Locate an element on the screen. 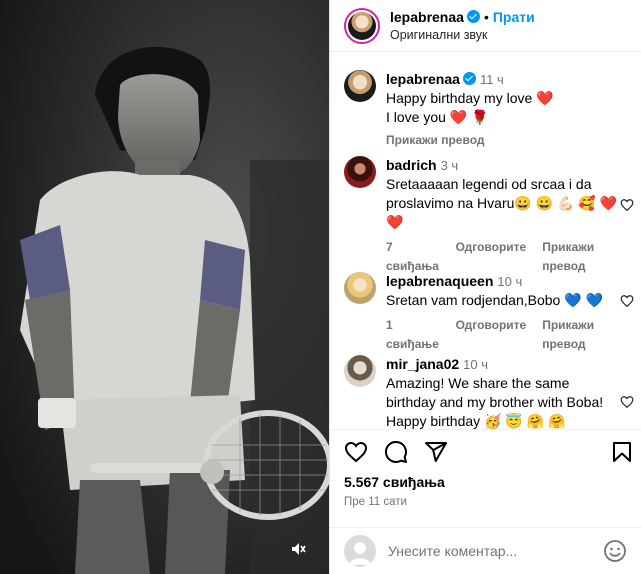  comment-likes-count: 7 свиђања is located at coordinates (413, 257).